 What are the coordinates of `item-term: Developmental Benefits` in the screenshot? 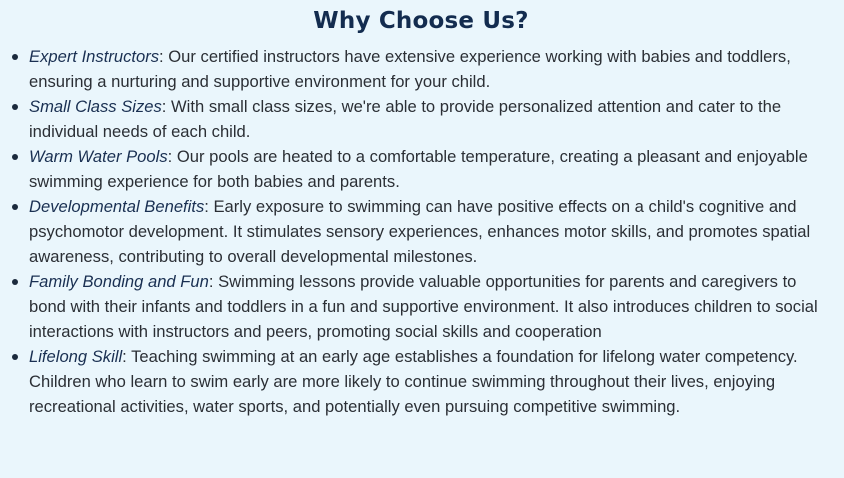 It's located at (117, 206).